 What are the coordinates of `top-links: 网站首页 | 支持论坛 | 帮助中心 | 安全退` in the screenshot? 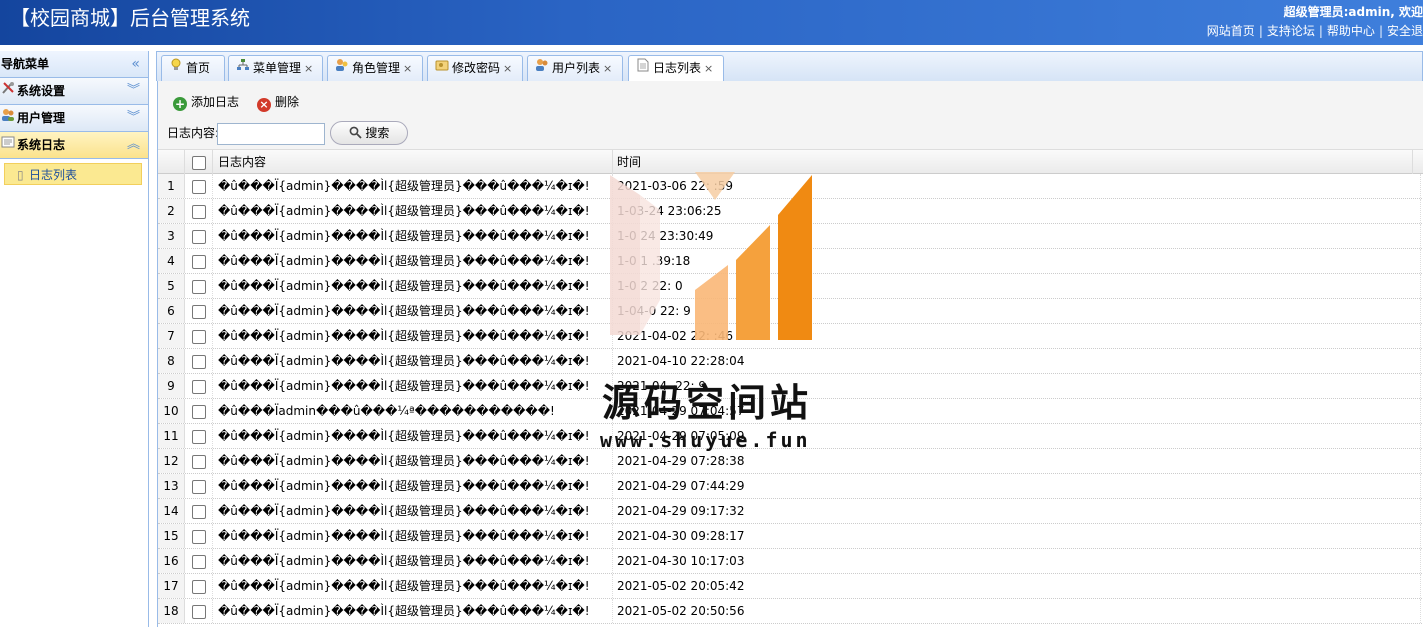 It's located at (1314, 31).